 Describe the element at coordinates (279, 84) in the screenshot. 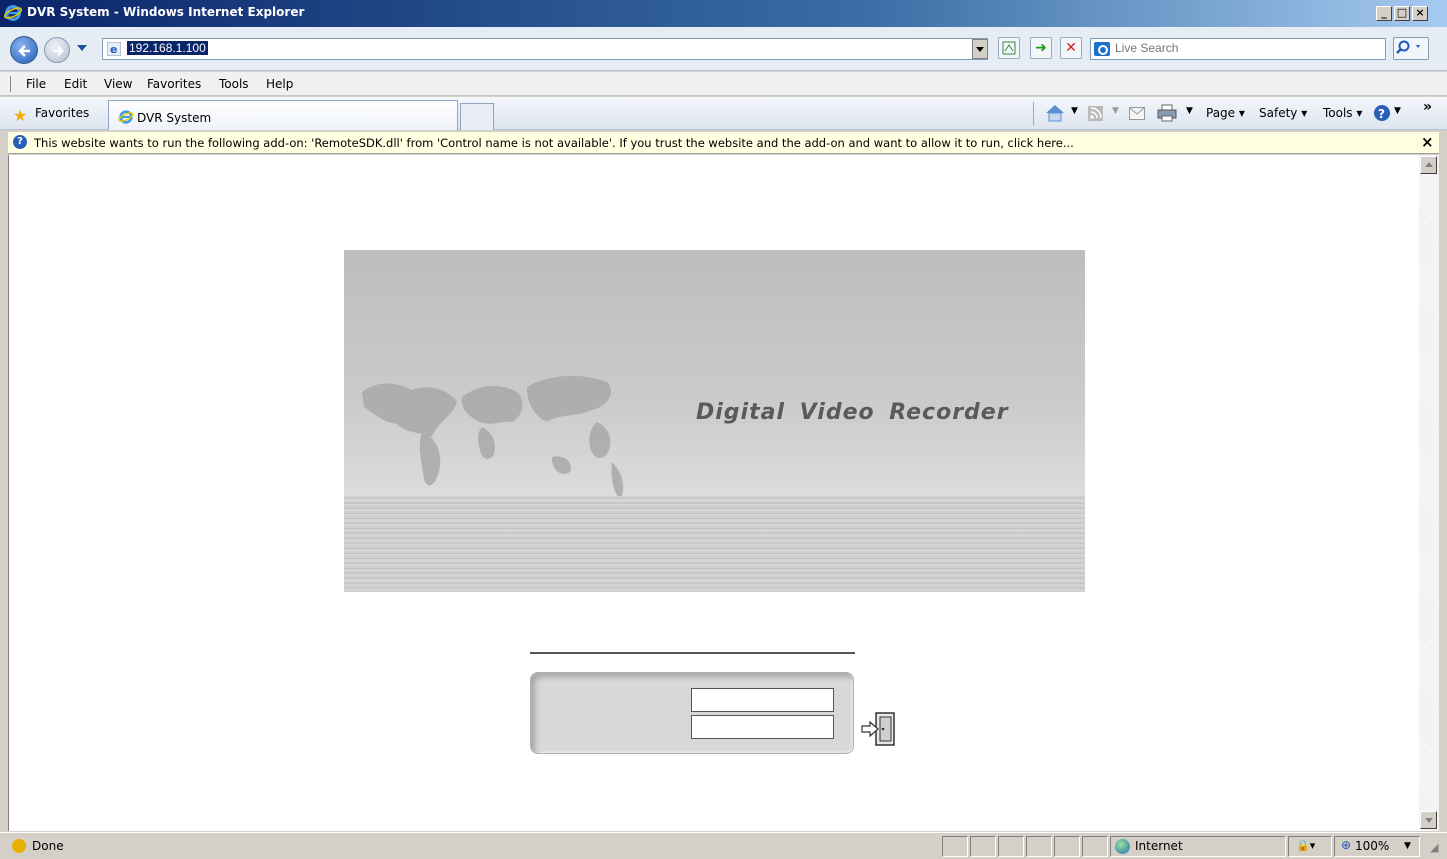

I see `menu-help: Help` at that location.